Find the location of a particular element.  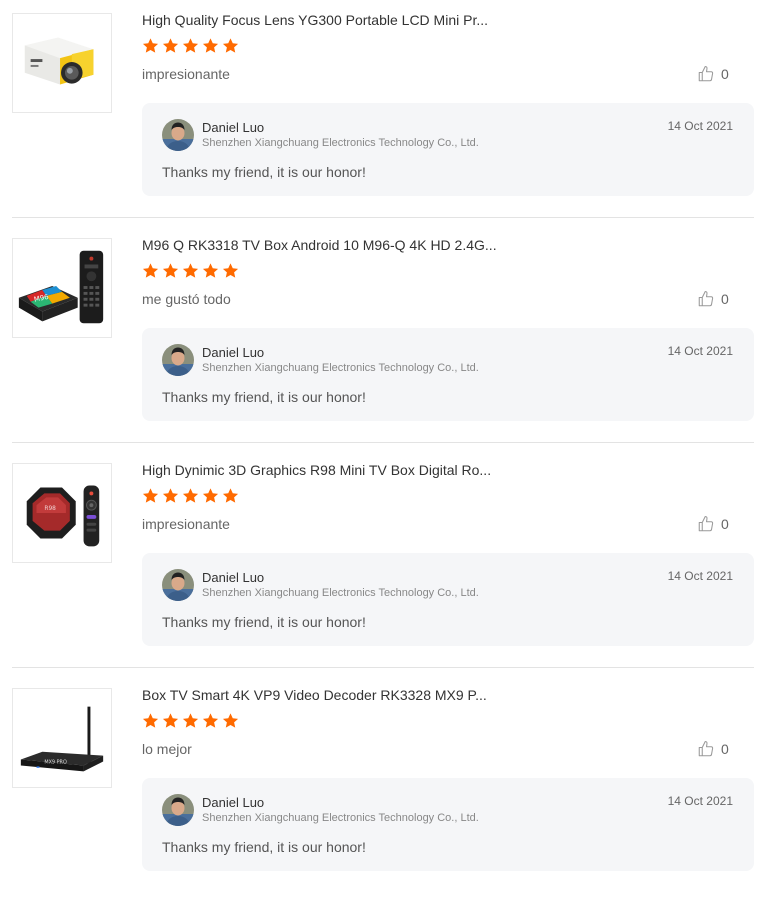

tv-box-image: MX9 PRO is located at coordinates (62, 738).